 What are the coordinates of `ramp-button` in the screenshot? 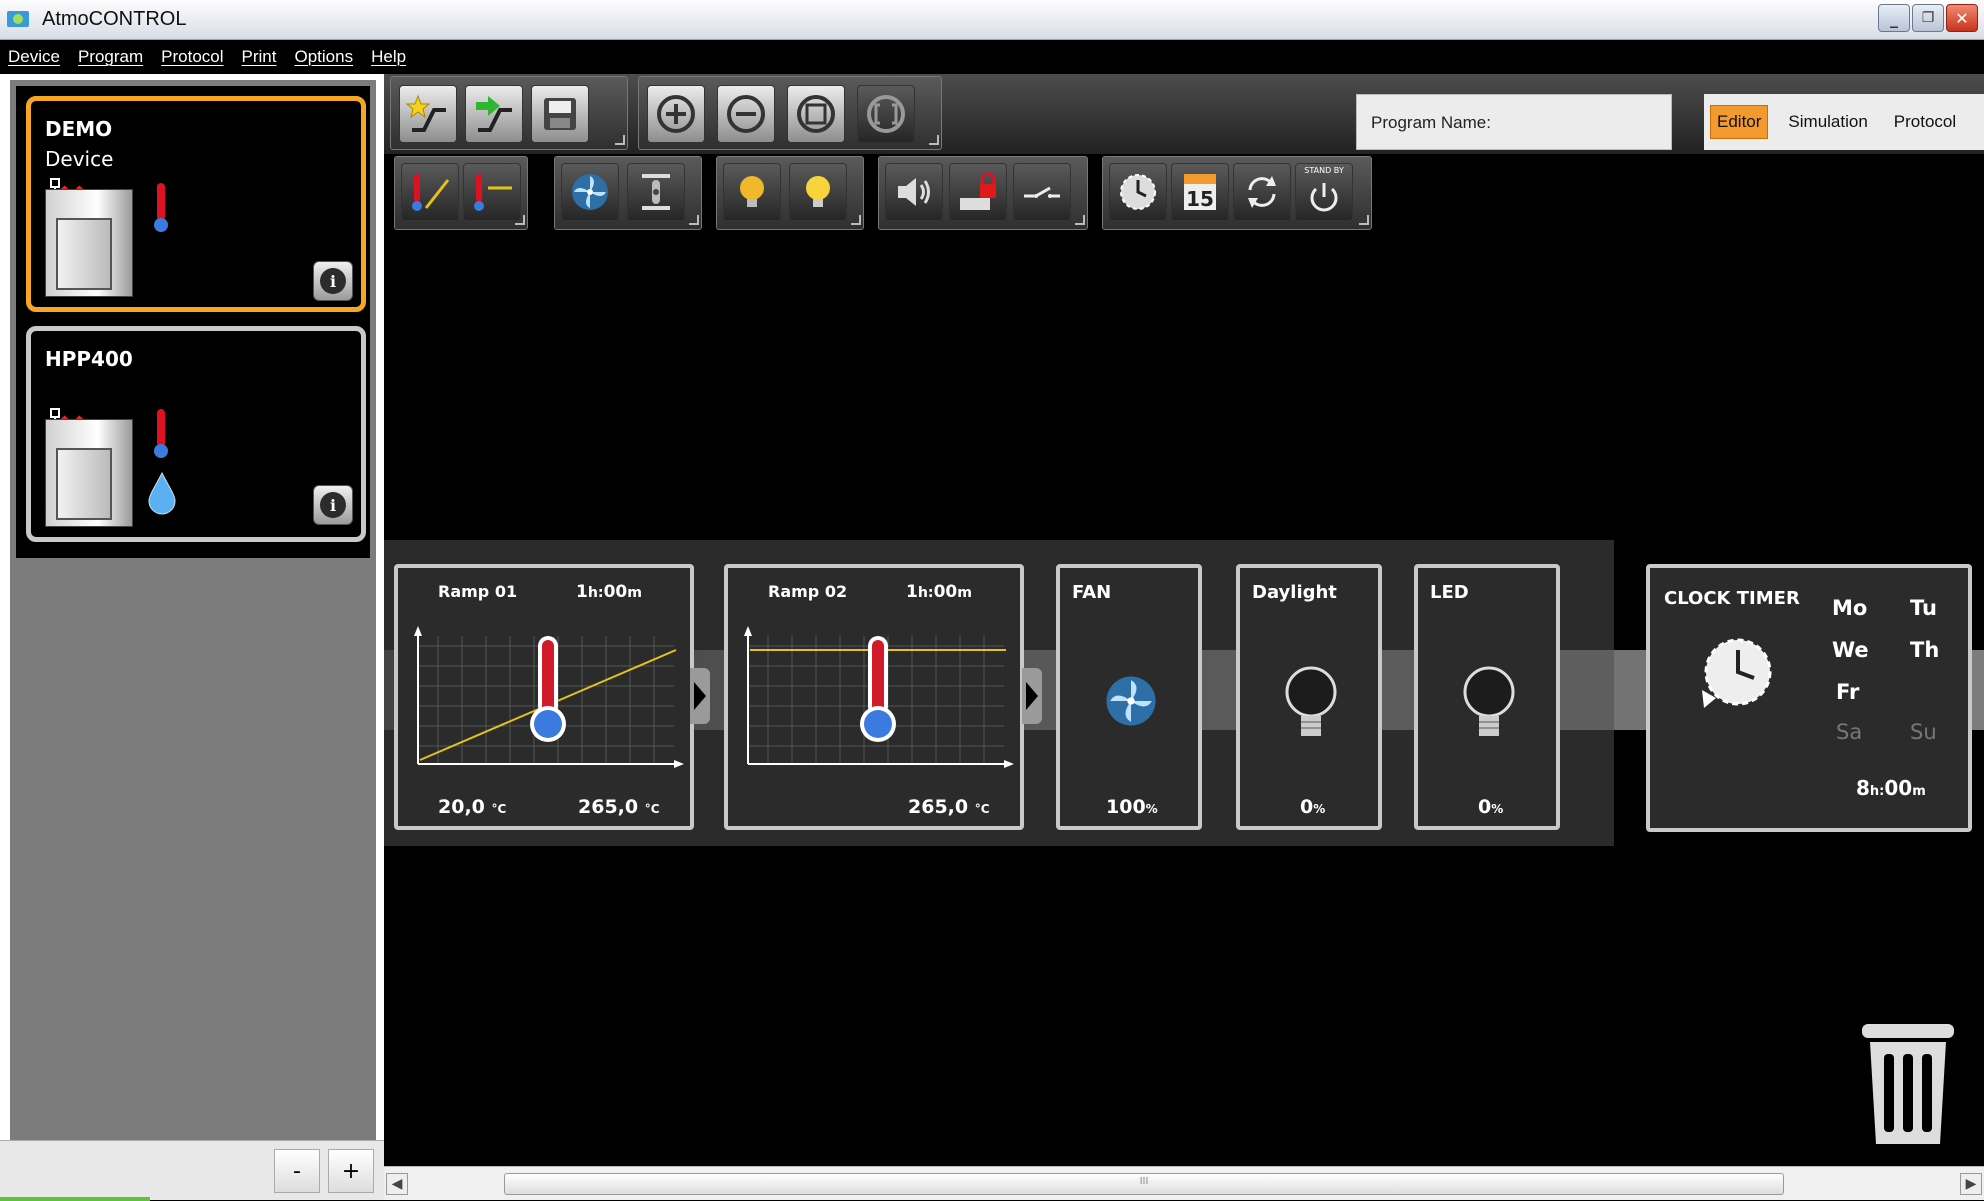 It's located at (430, 192).